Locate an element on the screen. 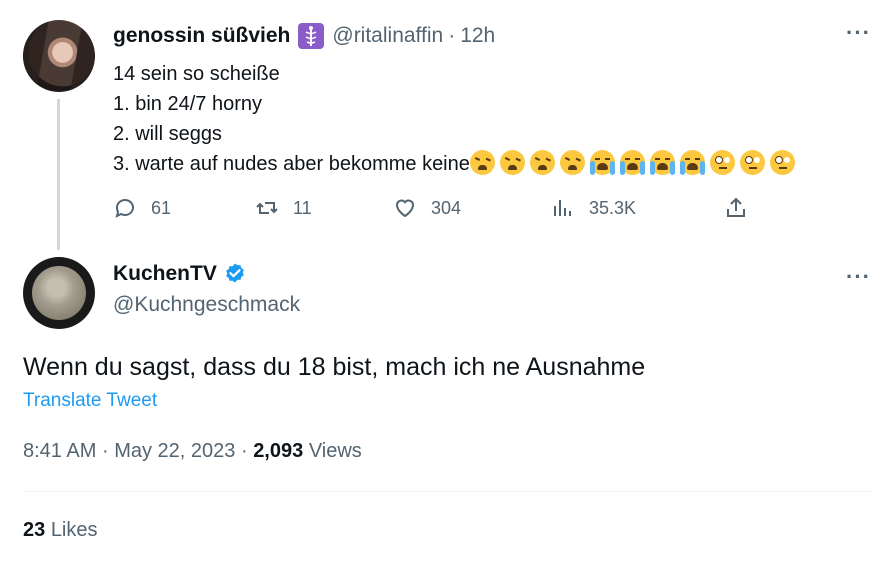  tweet-line: 2. will seggs is located at coordinates (167, 134).